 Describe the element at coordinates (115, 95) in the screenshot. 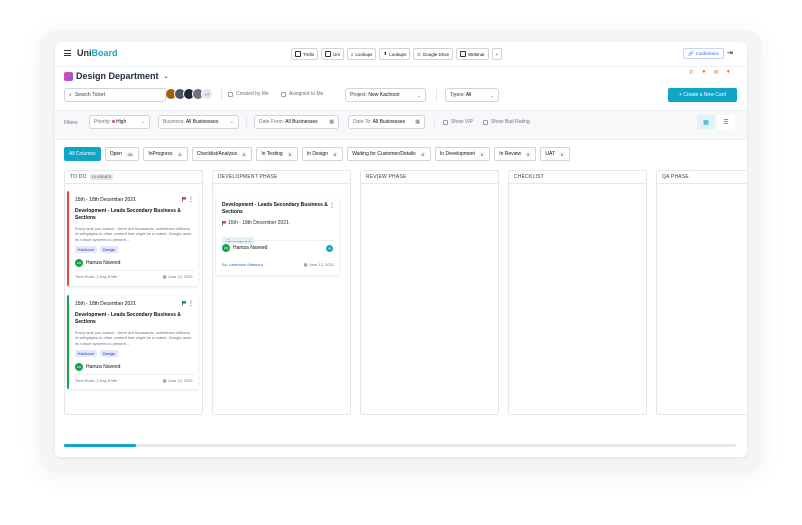

I see `search-input: ⌕ Search Ticket` at that location.